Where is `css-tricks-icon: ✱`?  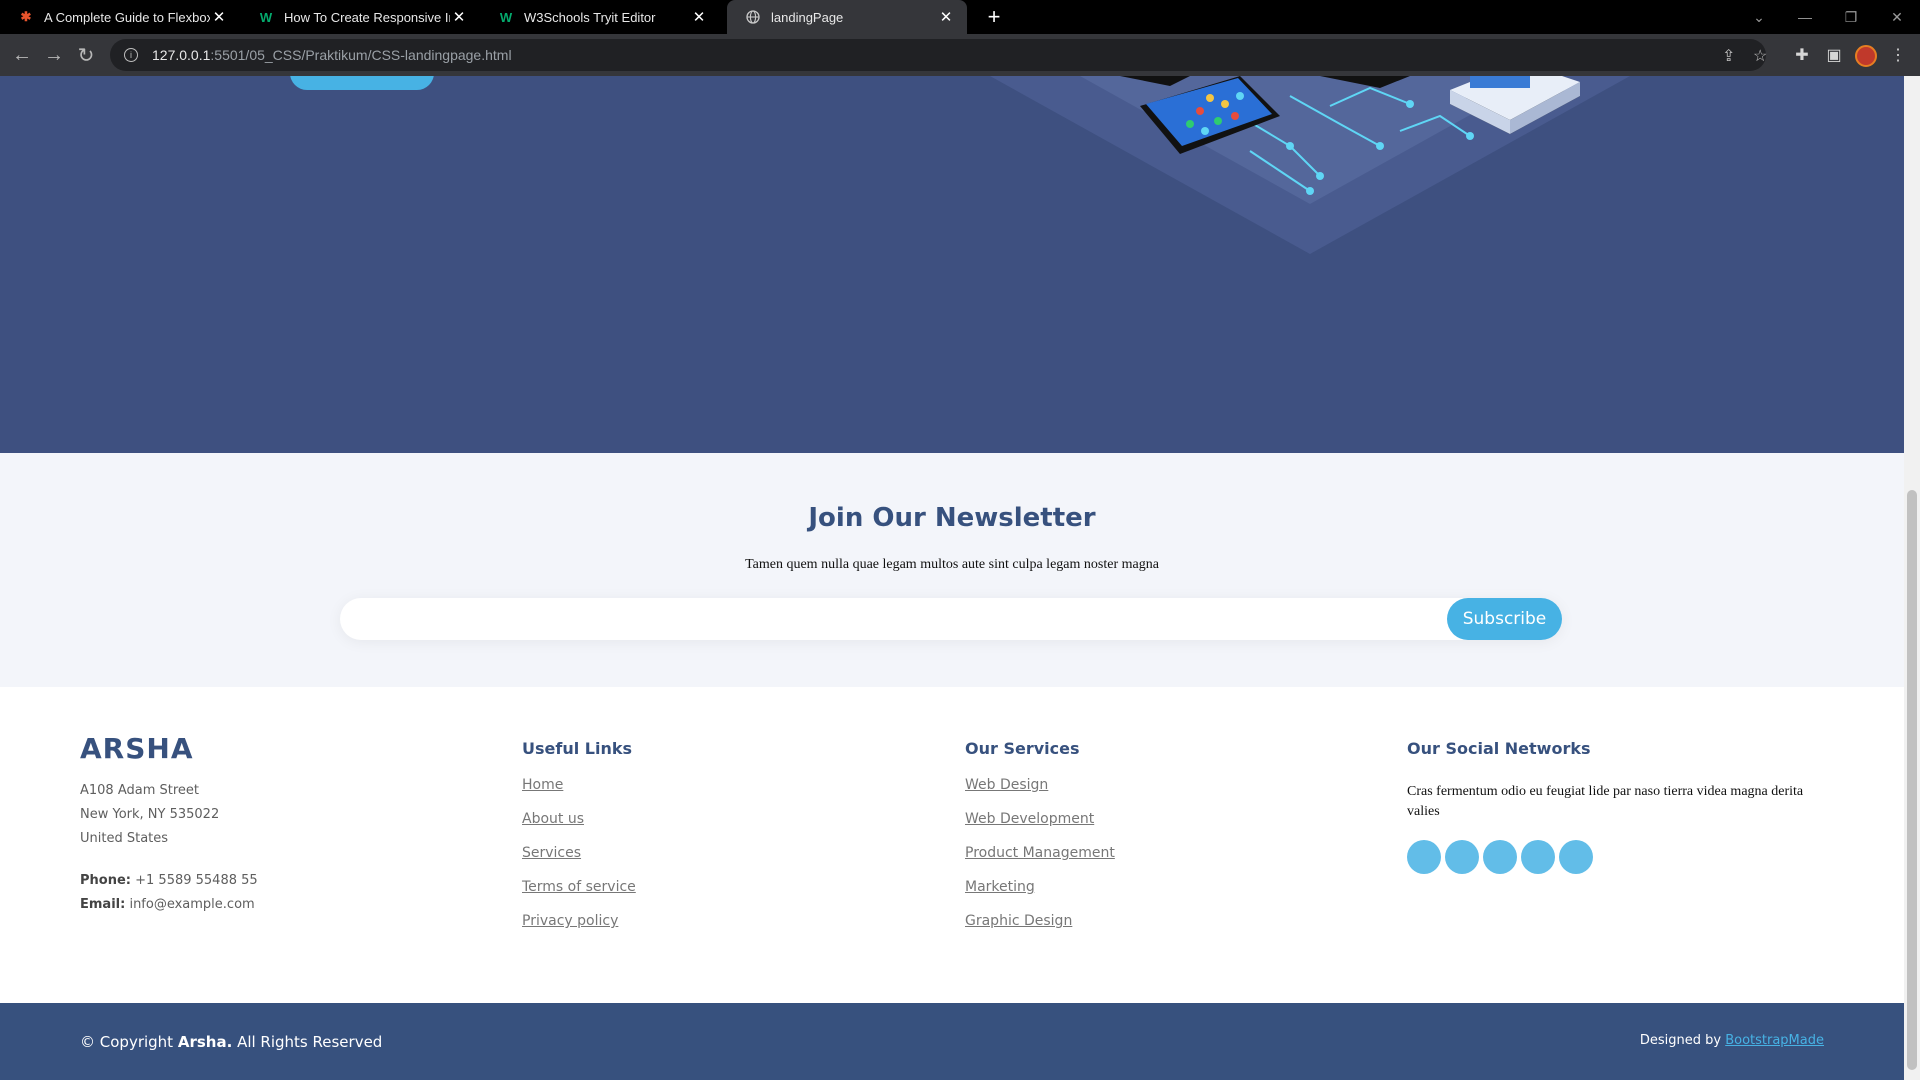 css-tricks-icon: ✱ is located at coordinates (26, 16).